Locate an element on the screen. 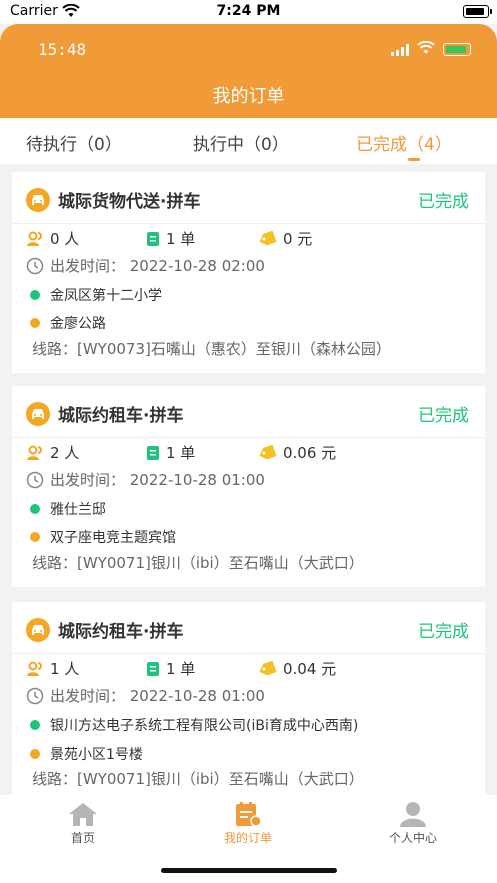 The height and width of the screenshot is (883, 497). system-time: 7:24 PM is located at coordinates (248, 11).